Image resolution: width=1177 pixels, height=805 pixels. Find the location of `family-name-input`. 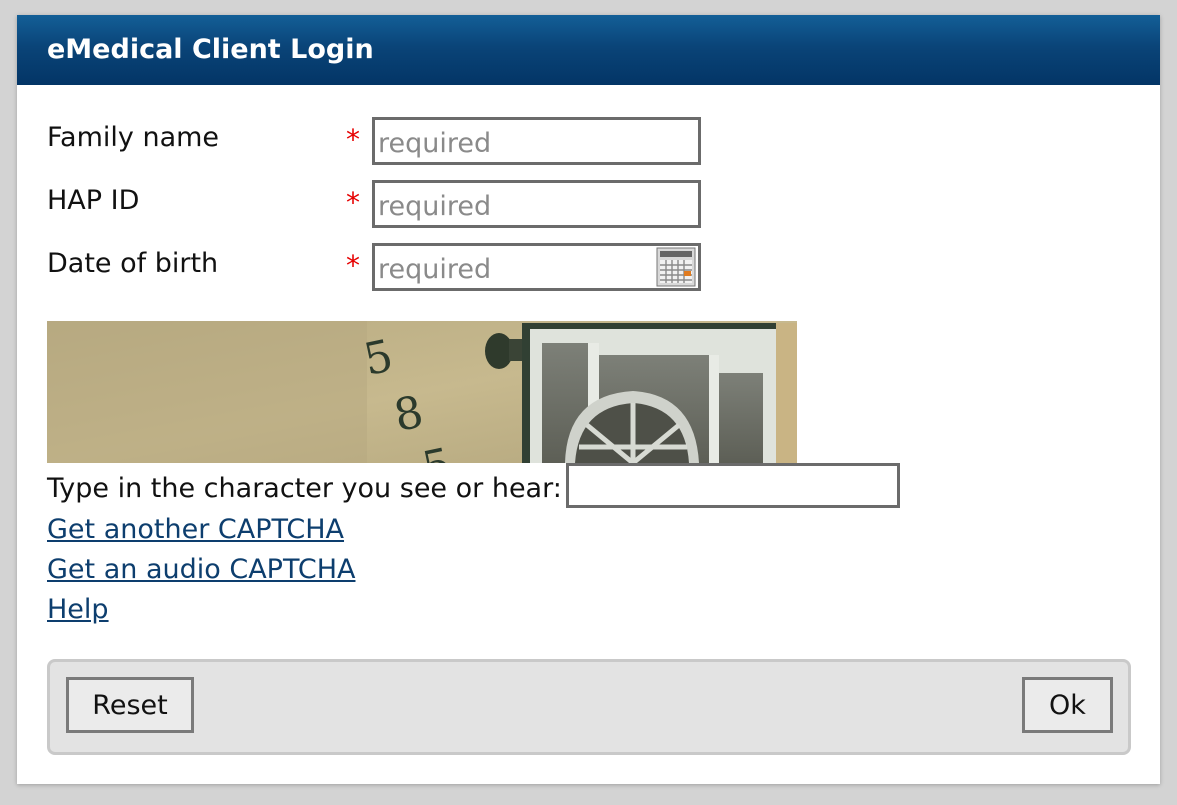

family-name-input is located at coordinates (536, 141).